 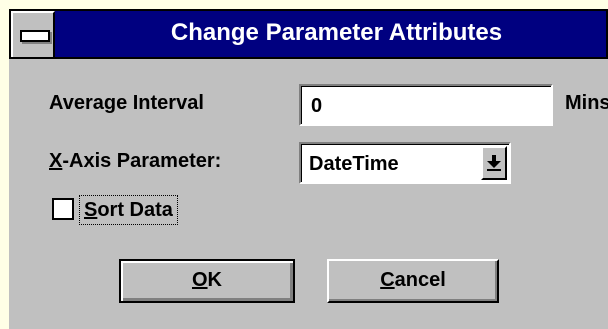 I want to click on average-interval-unit: Mins, so click(x=586, y=103).